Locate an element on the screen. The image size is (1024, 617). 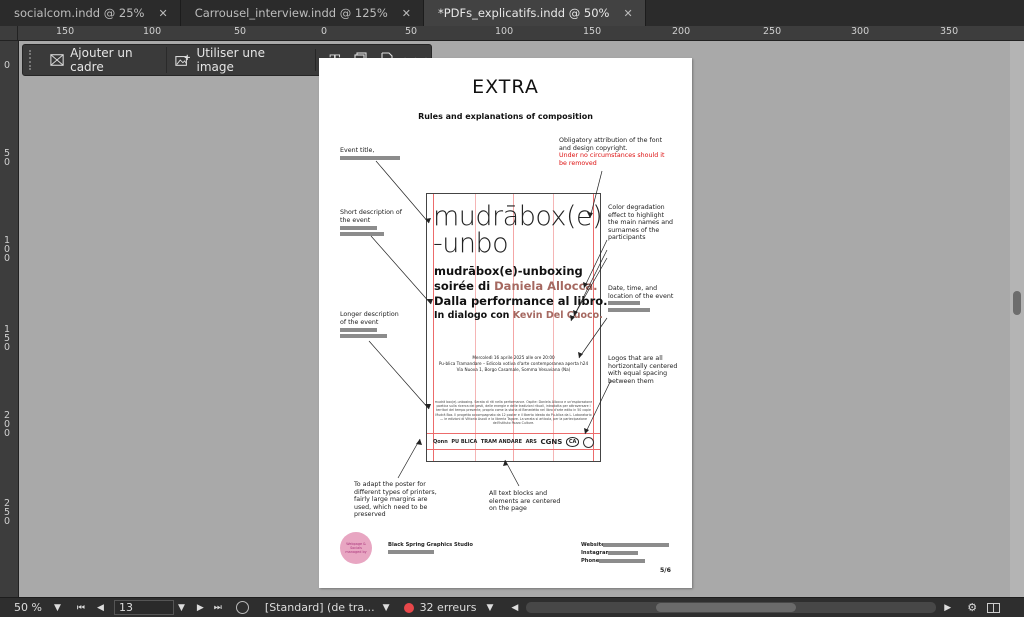
ruler-label: 100 is located at coordinates (152, 31).